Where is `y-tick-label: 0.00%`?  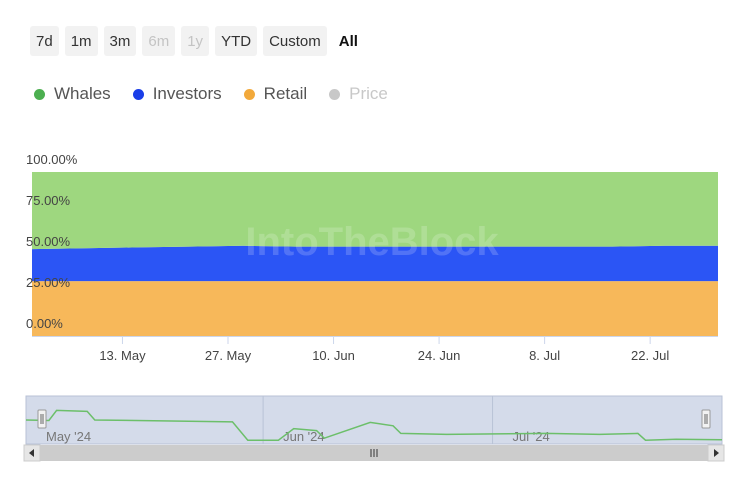 y-tick-label: 0.00% is located at coordinates (44, 323).